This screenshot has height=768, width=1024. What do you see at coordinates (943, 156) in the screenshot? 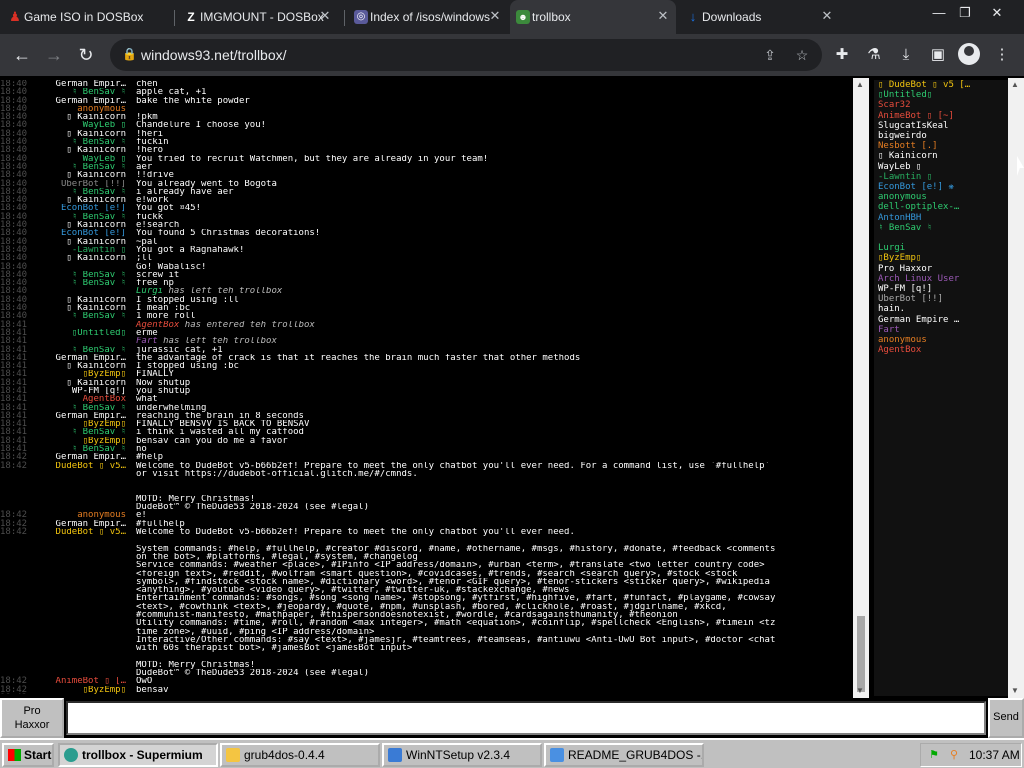
I see `user-list-item: ▯ Kainicorn` at bounding box center [943, 156].